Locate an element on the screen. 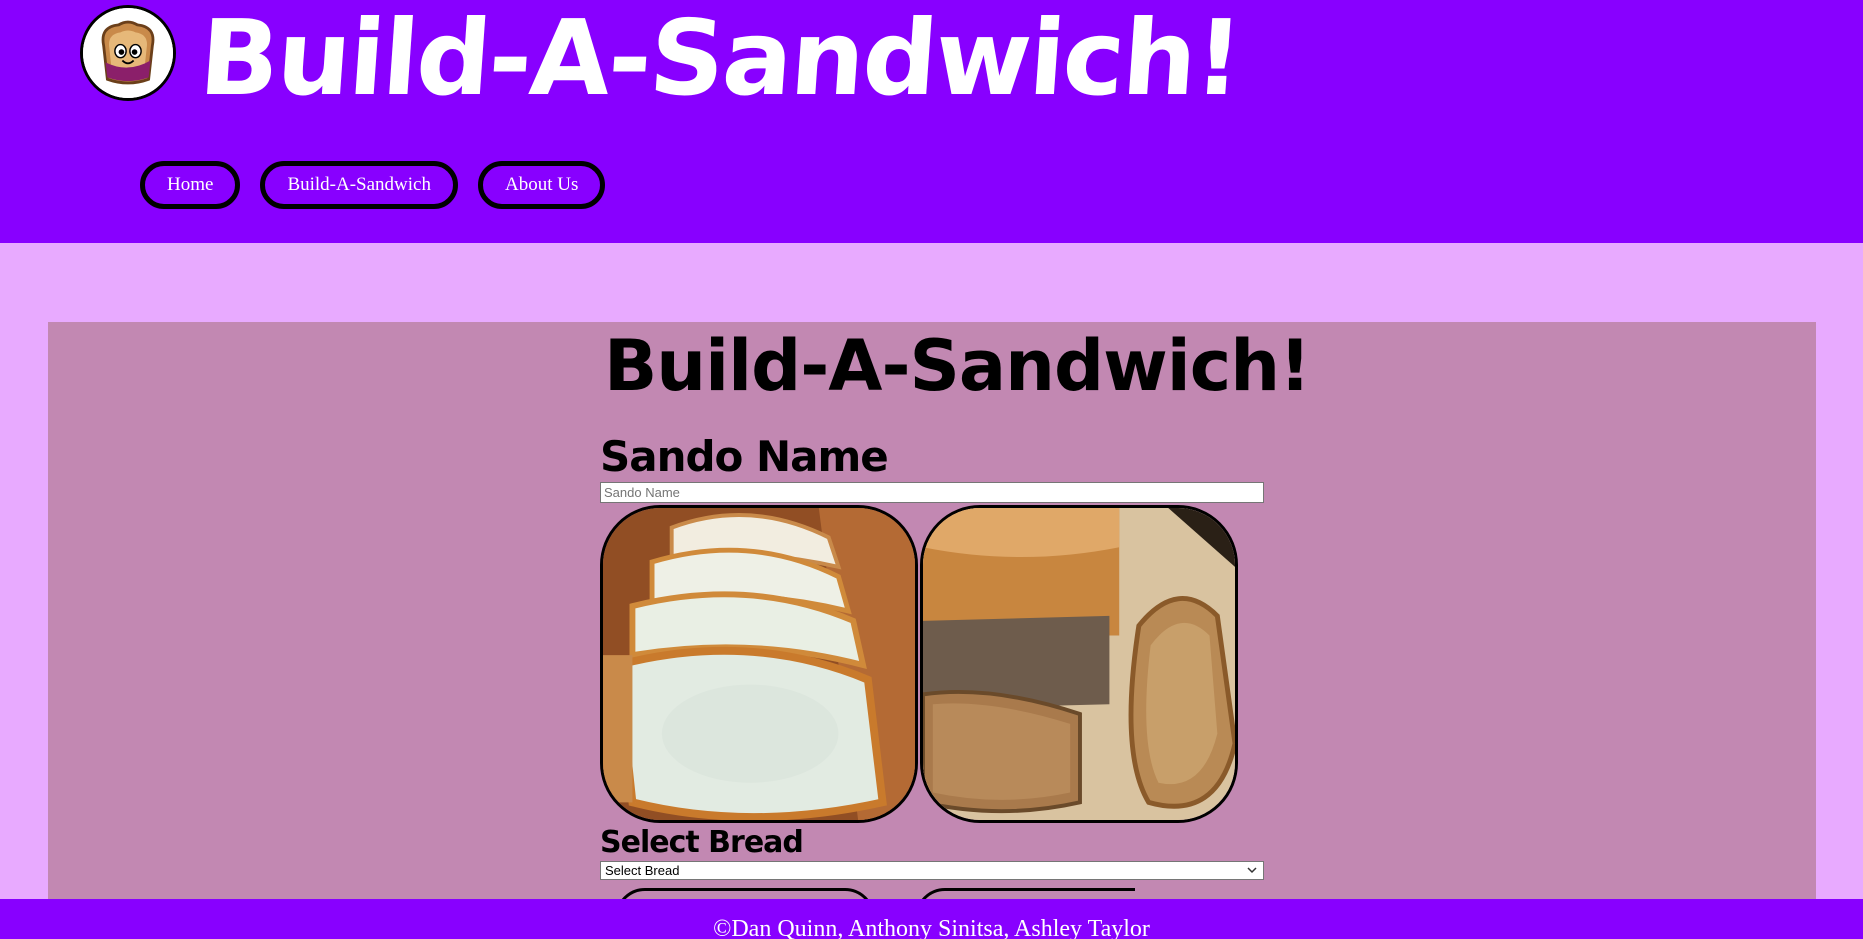 Image resolution: width=1863 pixels, height=939 pixels. nav-about-us-button: About Us is located at coordinates (541, 185).